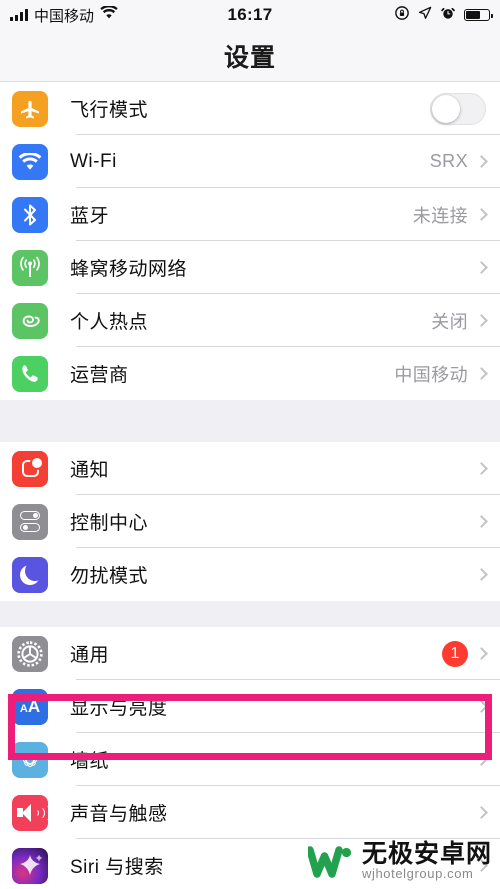 Image resolution: width=500 pixels, height=889 pixels. What do you see at coordinates (90, 470) in the screenshot?
I see `settings-row-label: 通知` at bounding box center [90, 470].